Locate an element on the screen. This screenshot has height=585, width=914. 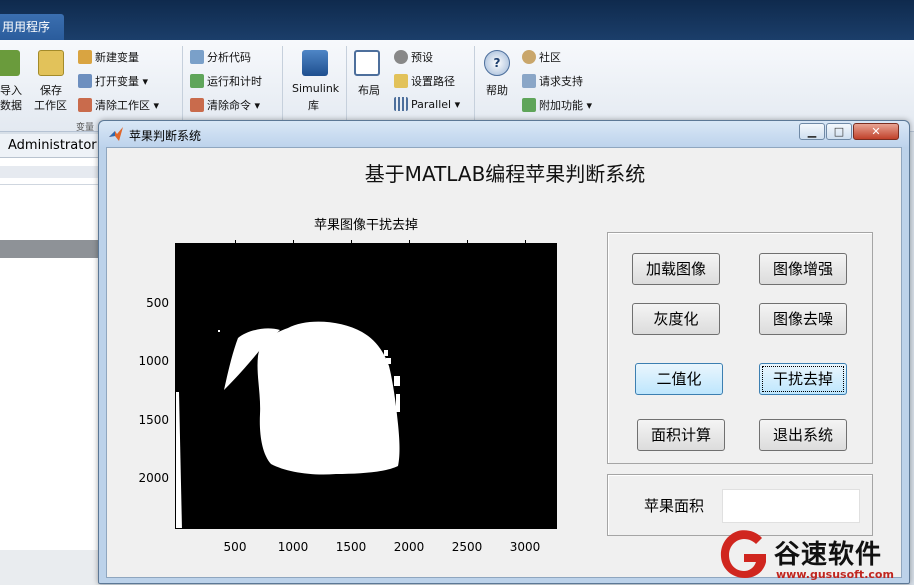
minimize-button: ▁ is located at coordinates (812, 131).